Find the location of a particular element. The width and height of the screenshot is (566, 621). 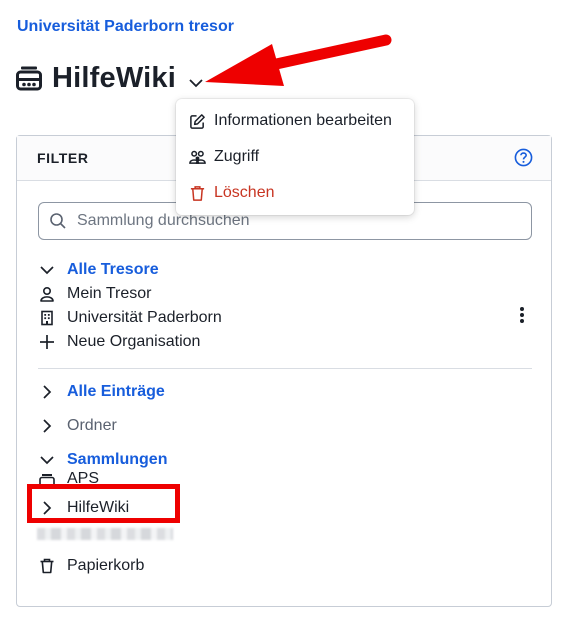

tree-folders: Ordner is located at coordinates (78, 426).